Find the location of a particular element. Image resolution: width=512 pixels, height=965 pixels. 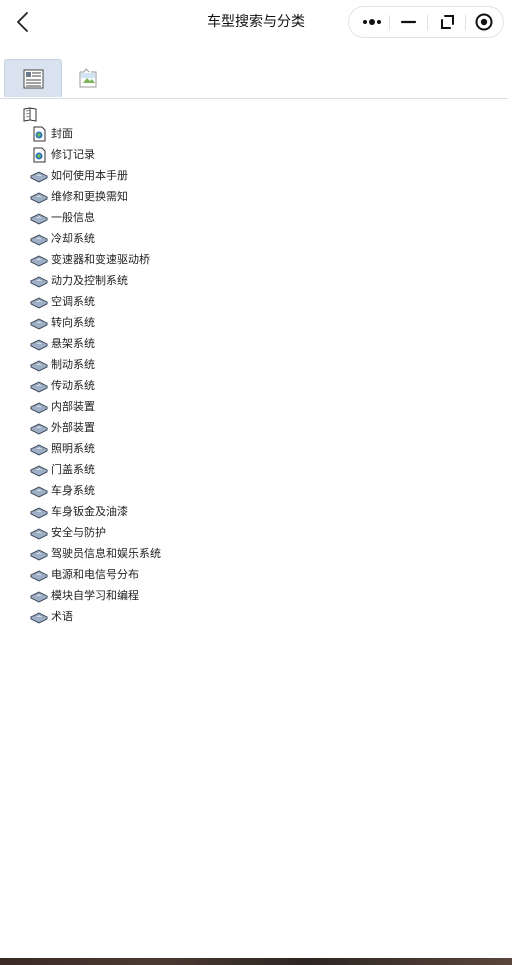

tree-item-label: 维修和更换需知 is located at coordinates (89, 196).